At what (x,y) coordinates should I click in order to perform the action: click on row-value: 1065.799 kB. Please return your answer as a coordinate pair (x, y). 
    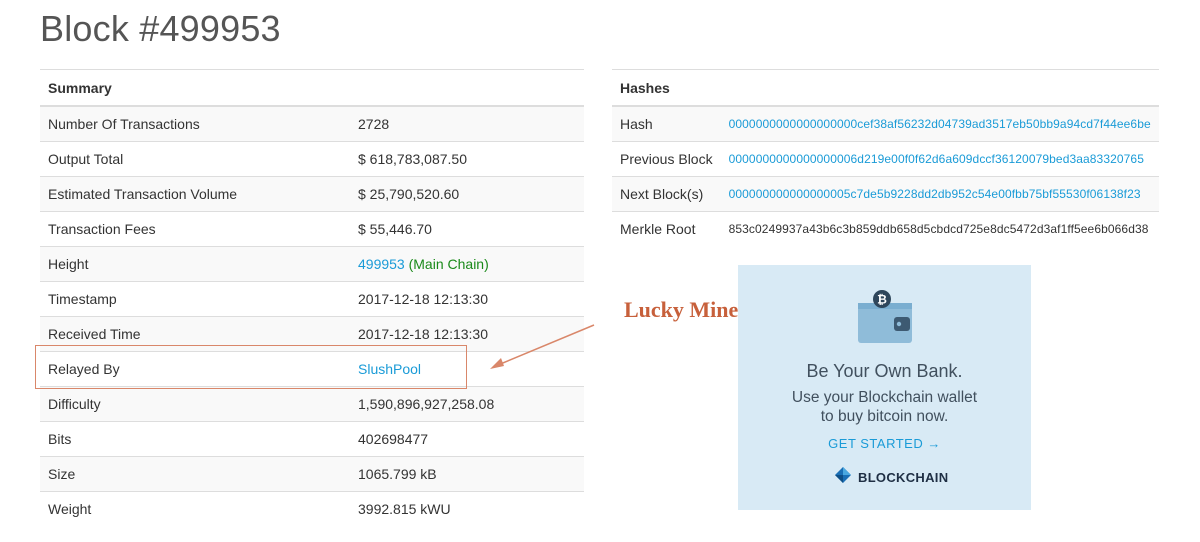
    Looking at the image, I should click on (467, 474).